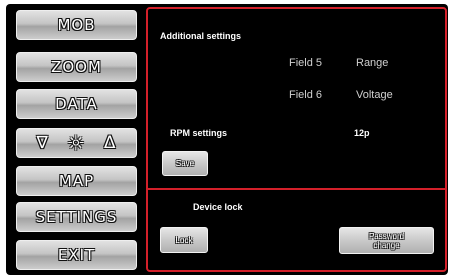  I want to click on brightness-down-icon: ∇, so click(43, 143).